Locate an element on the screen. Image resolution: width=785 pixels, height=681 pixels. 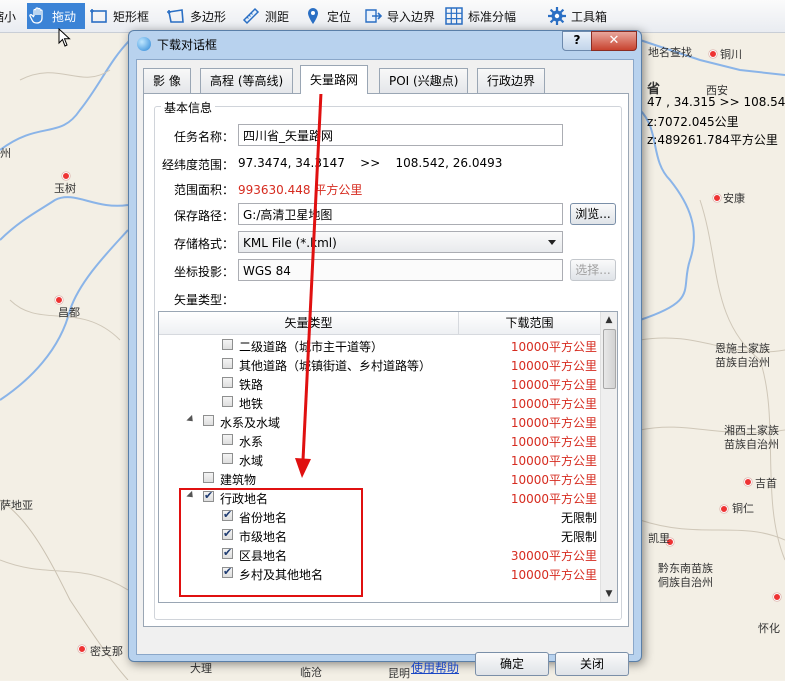
map-search-label: 地名查找 is located at coordinates (670, 52).